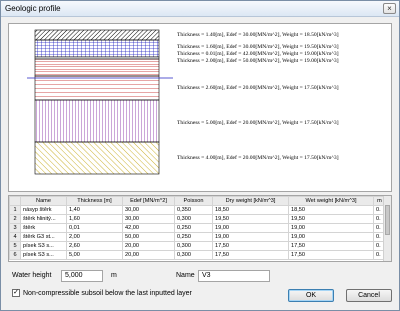  I want to click on non-compressible-checkbox: ✓, so click(16, 293).